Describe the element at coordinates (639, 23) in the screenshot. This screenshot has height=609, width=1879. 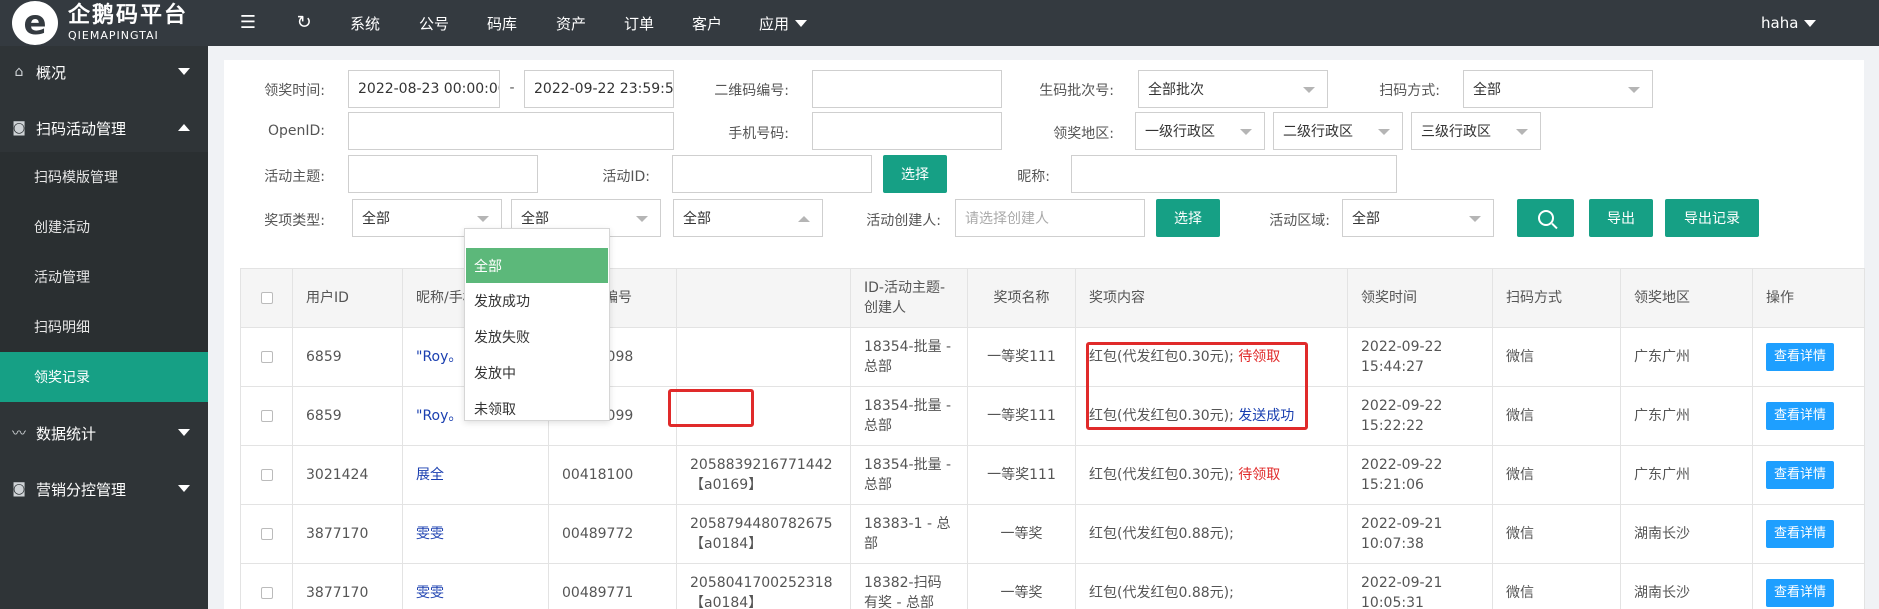
I see `nav-orders: 订单` at that location.